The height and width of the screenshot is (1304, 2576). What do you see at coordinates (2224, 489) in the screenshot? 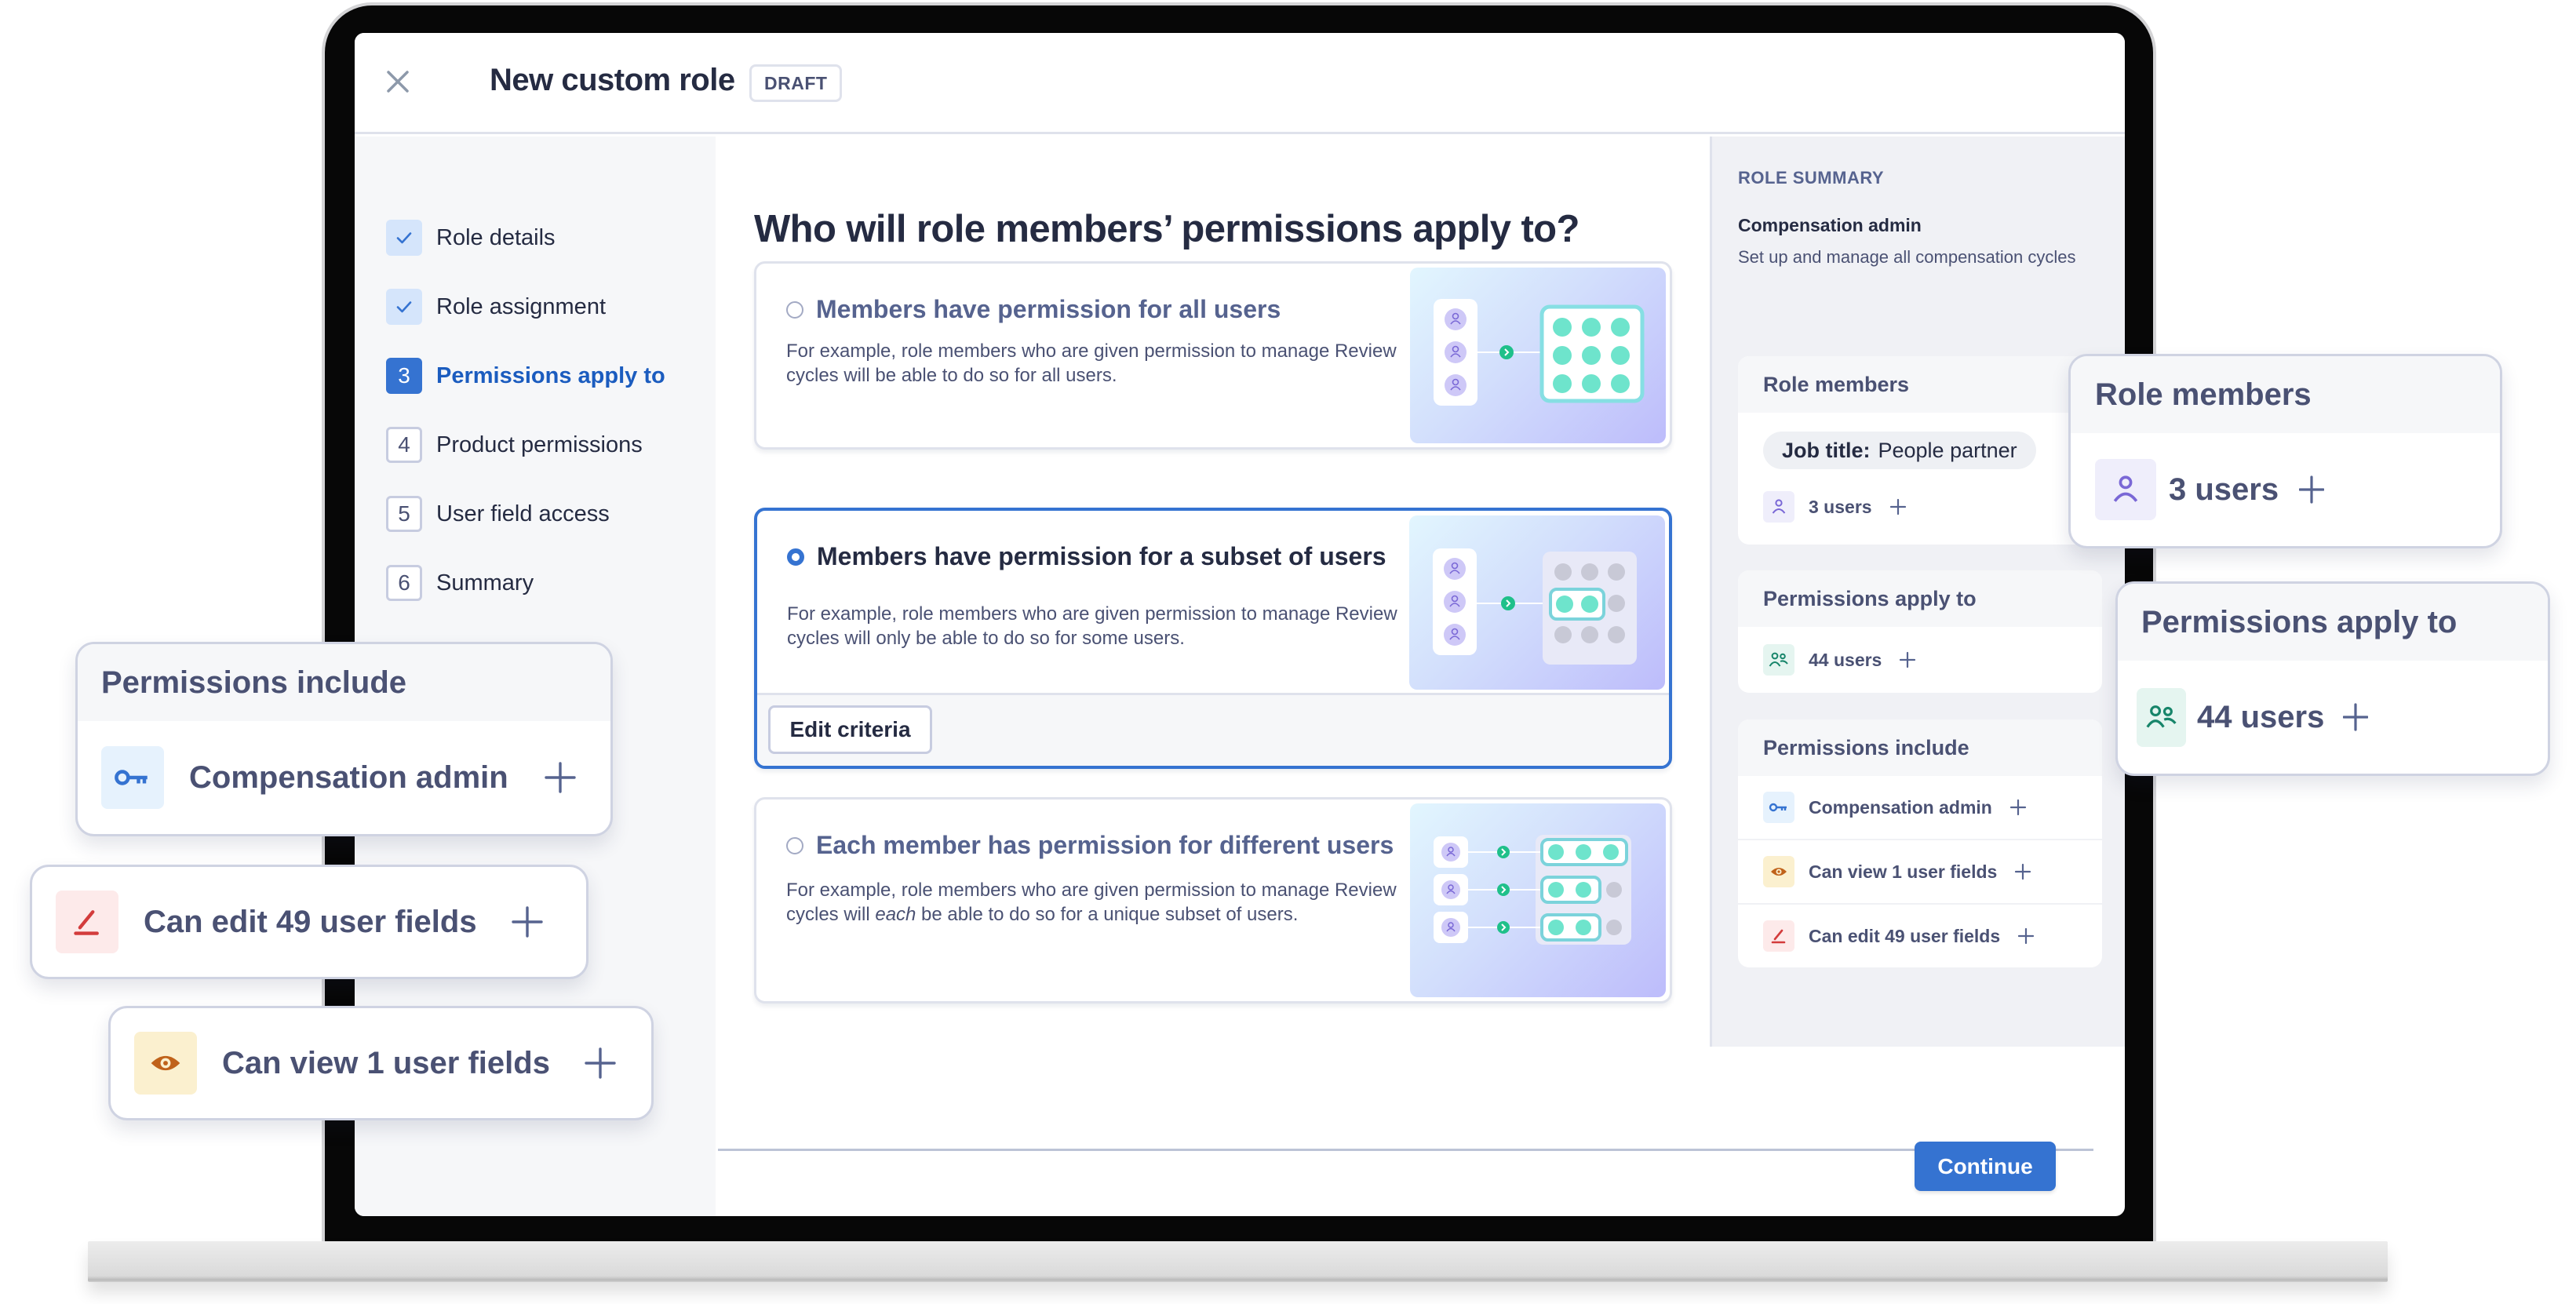
I see `float-label: 3 users` at bounding box center [2224, 489].